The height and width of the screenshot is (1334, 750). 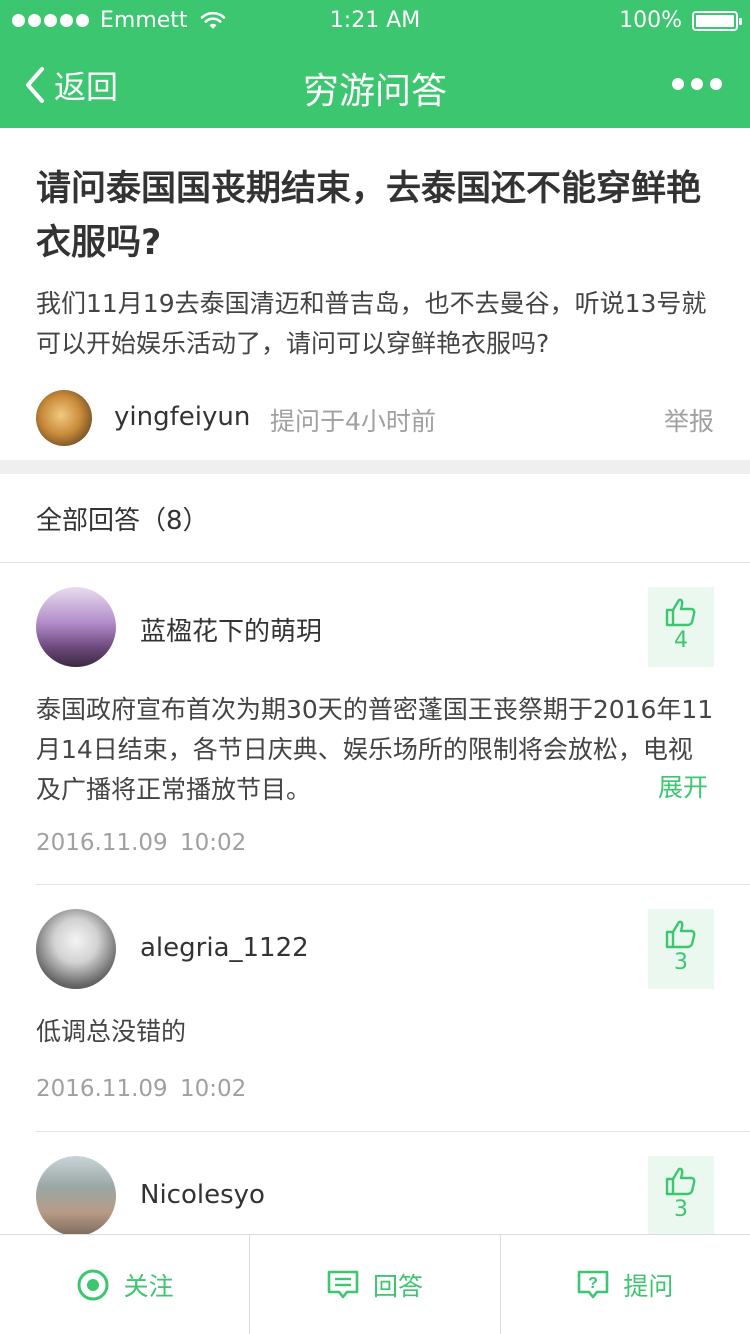 I want to click on like-count: 4, so click(x=681, y=640).